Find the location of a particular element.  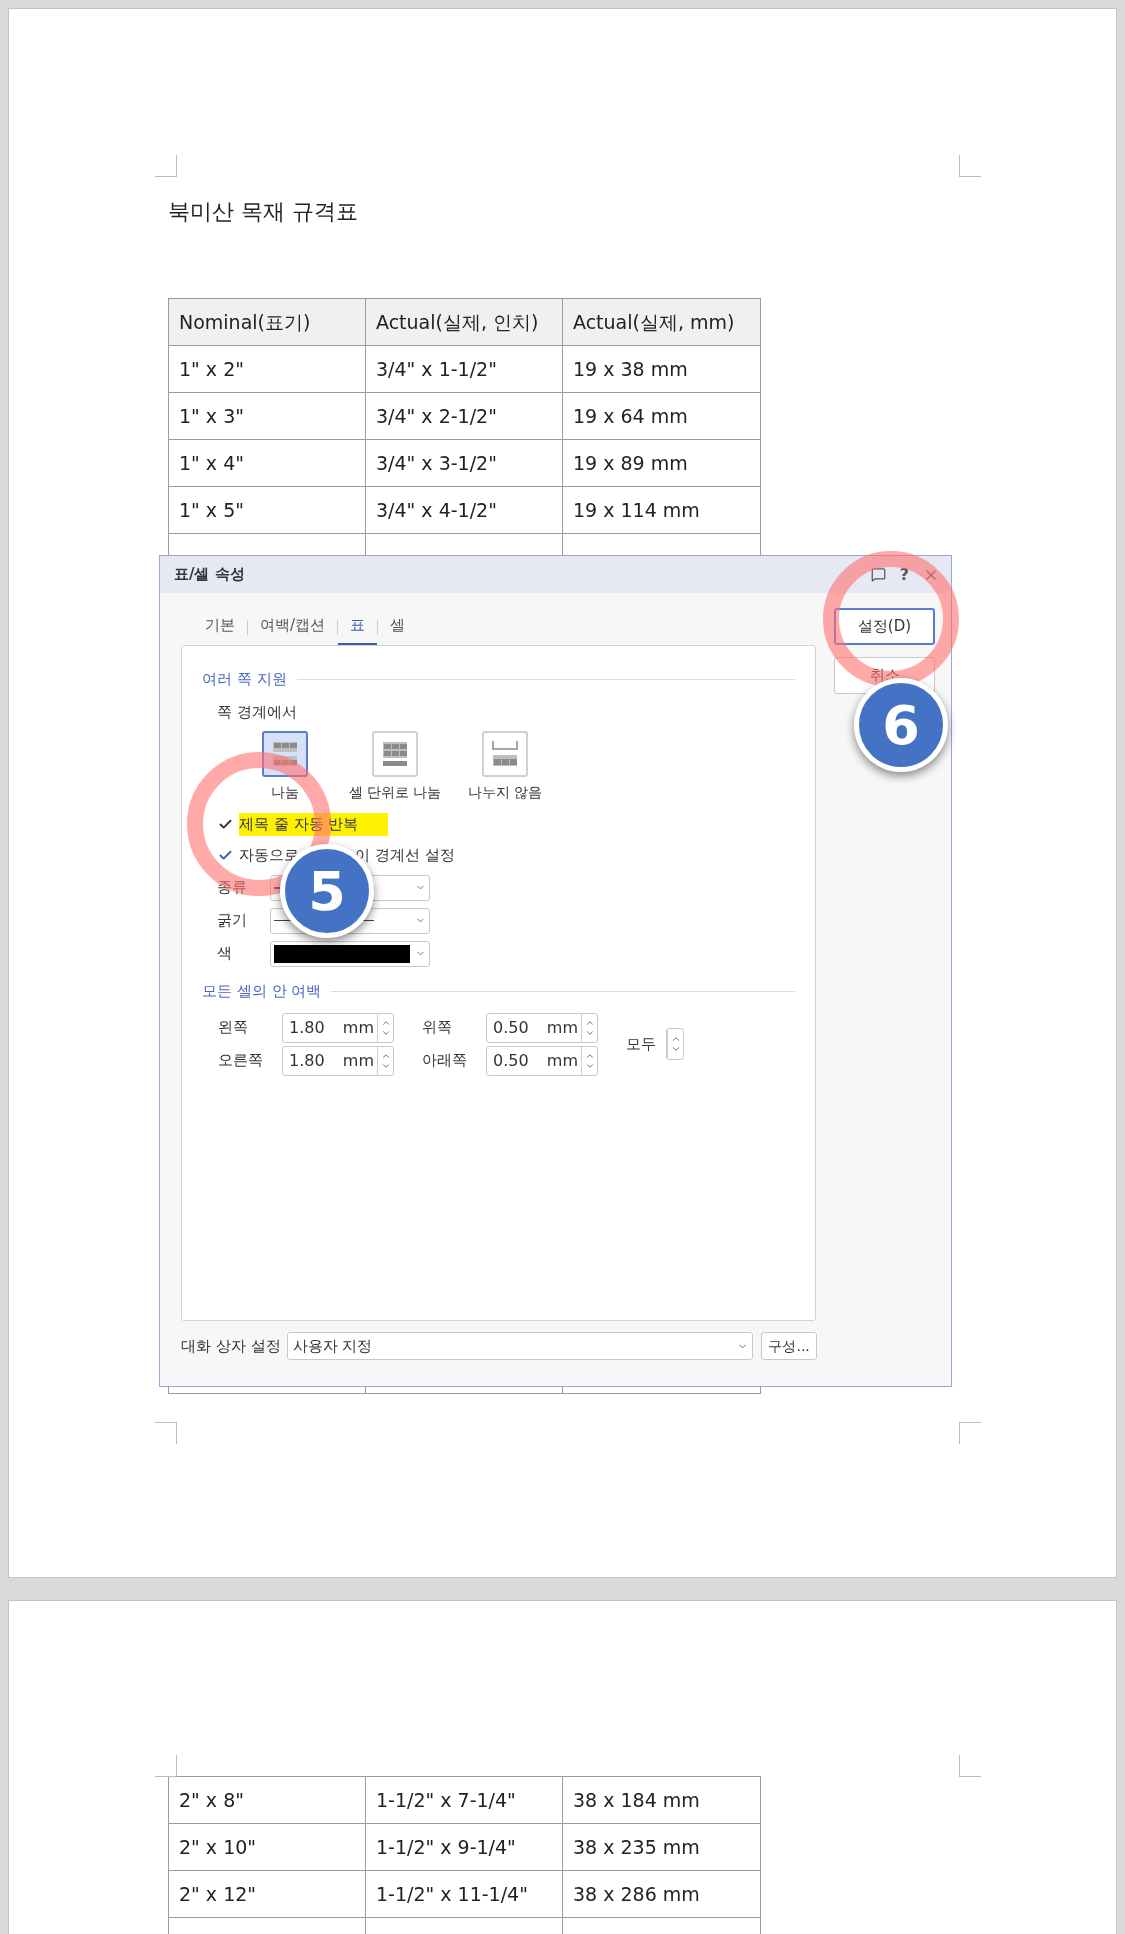

table-cell-text: 3/4" x 3-1/2" is located at coordinates (436, 463).